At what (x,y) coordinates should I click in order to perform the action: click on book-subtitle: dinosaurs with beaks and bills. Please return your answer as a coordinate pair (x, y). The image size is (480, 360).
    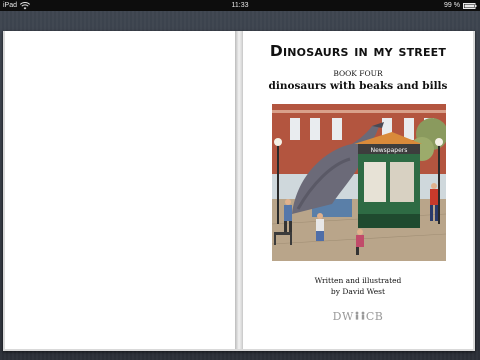
    Looking at the image, I should click on (358, 86).